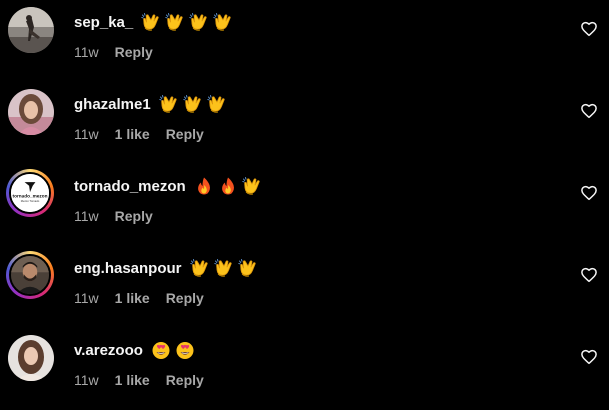 The width and height of the screenshot is (609, 410). What do you see at coordinates (108, 350) in the screenshot?
I see `comment-username: v.arezooo` at bounding box center [108, 350].